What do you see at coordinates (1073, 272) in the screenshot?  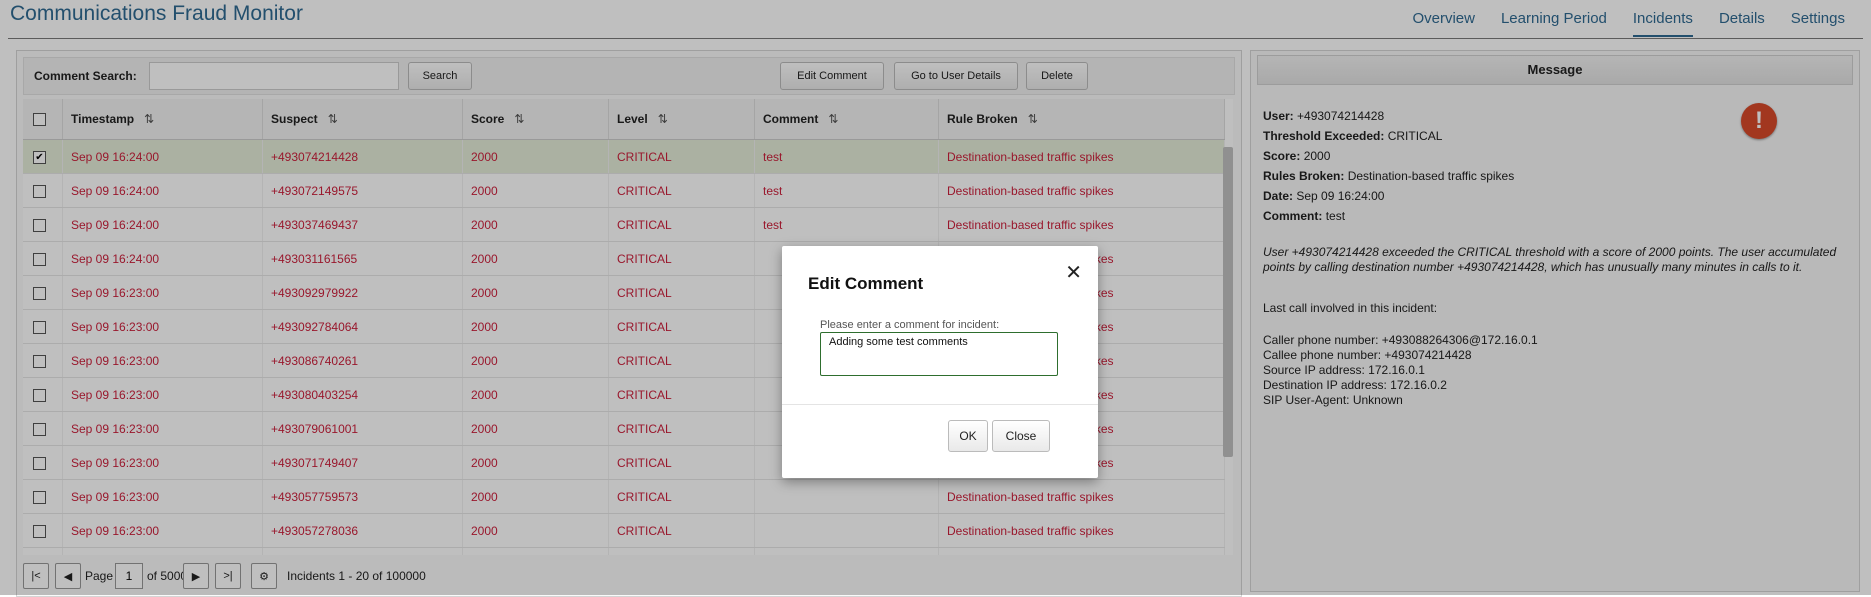 I see `close-icon: ✕` at bounding box center [1073, 272].